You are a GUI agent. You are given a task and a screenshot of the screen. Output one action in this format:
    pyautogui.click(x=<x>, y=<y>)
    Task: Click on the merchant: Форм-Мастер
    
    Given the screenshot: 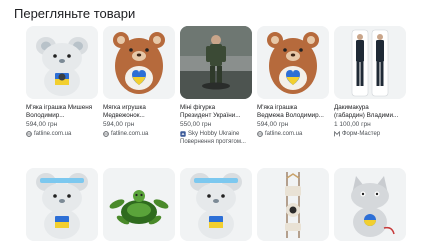 What is the action you would take?
    pyautogui.click(x=370, y=134)
    